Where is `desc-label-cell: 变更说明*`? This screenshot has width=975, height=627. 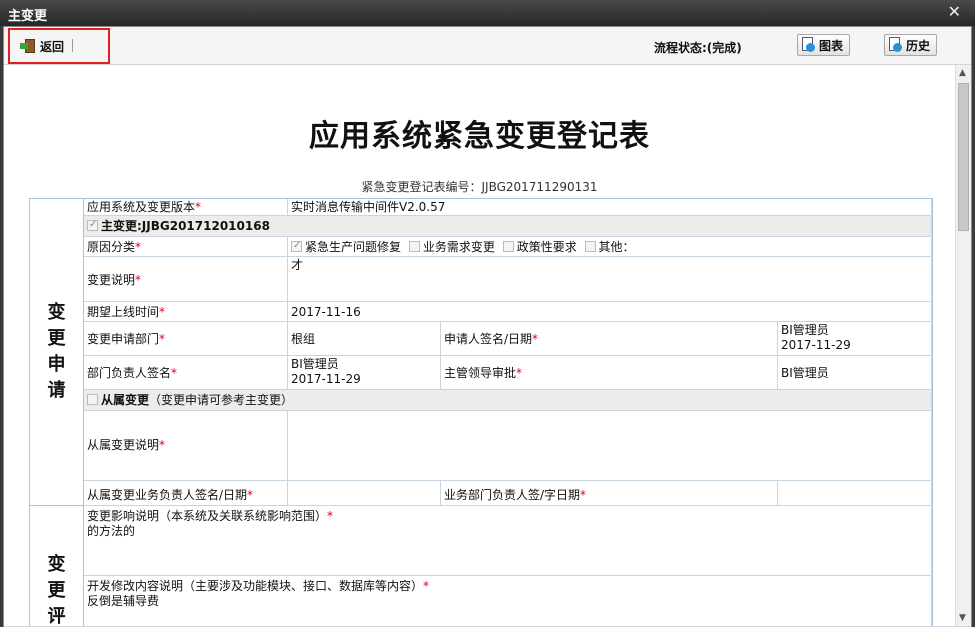
desc-label-cell: 变更说明* is located at coordinates (186, 279).